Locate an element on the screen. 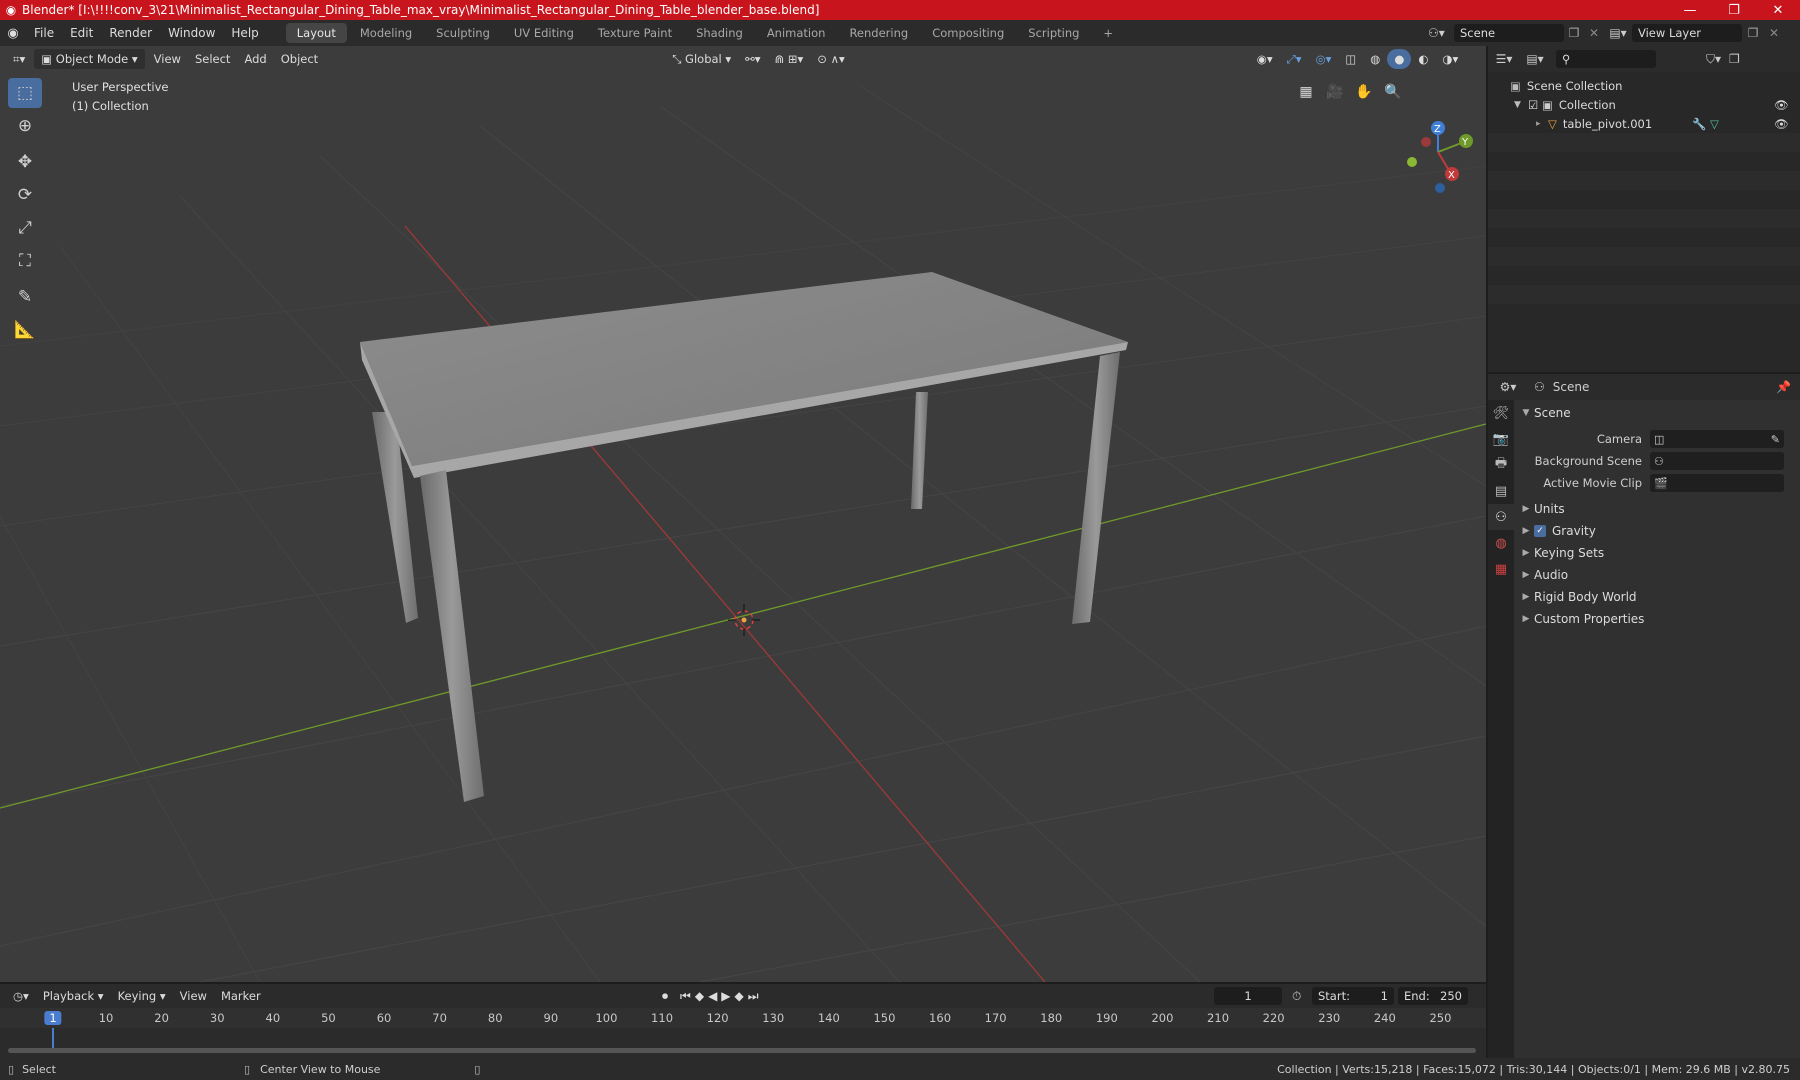 This screenshot has width=1800, height=1080. tab-texture-icon: ▦ is located at coordinates (1501, 569).